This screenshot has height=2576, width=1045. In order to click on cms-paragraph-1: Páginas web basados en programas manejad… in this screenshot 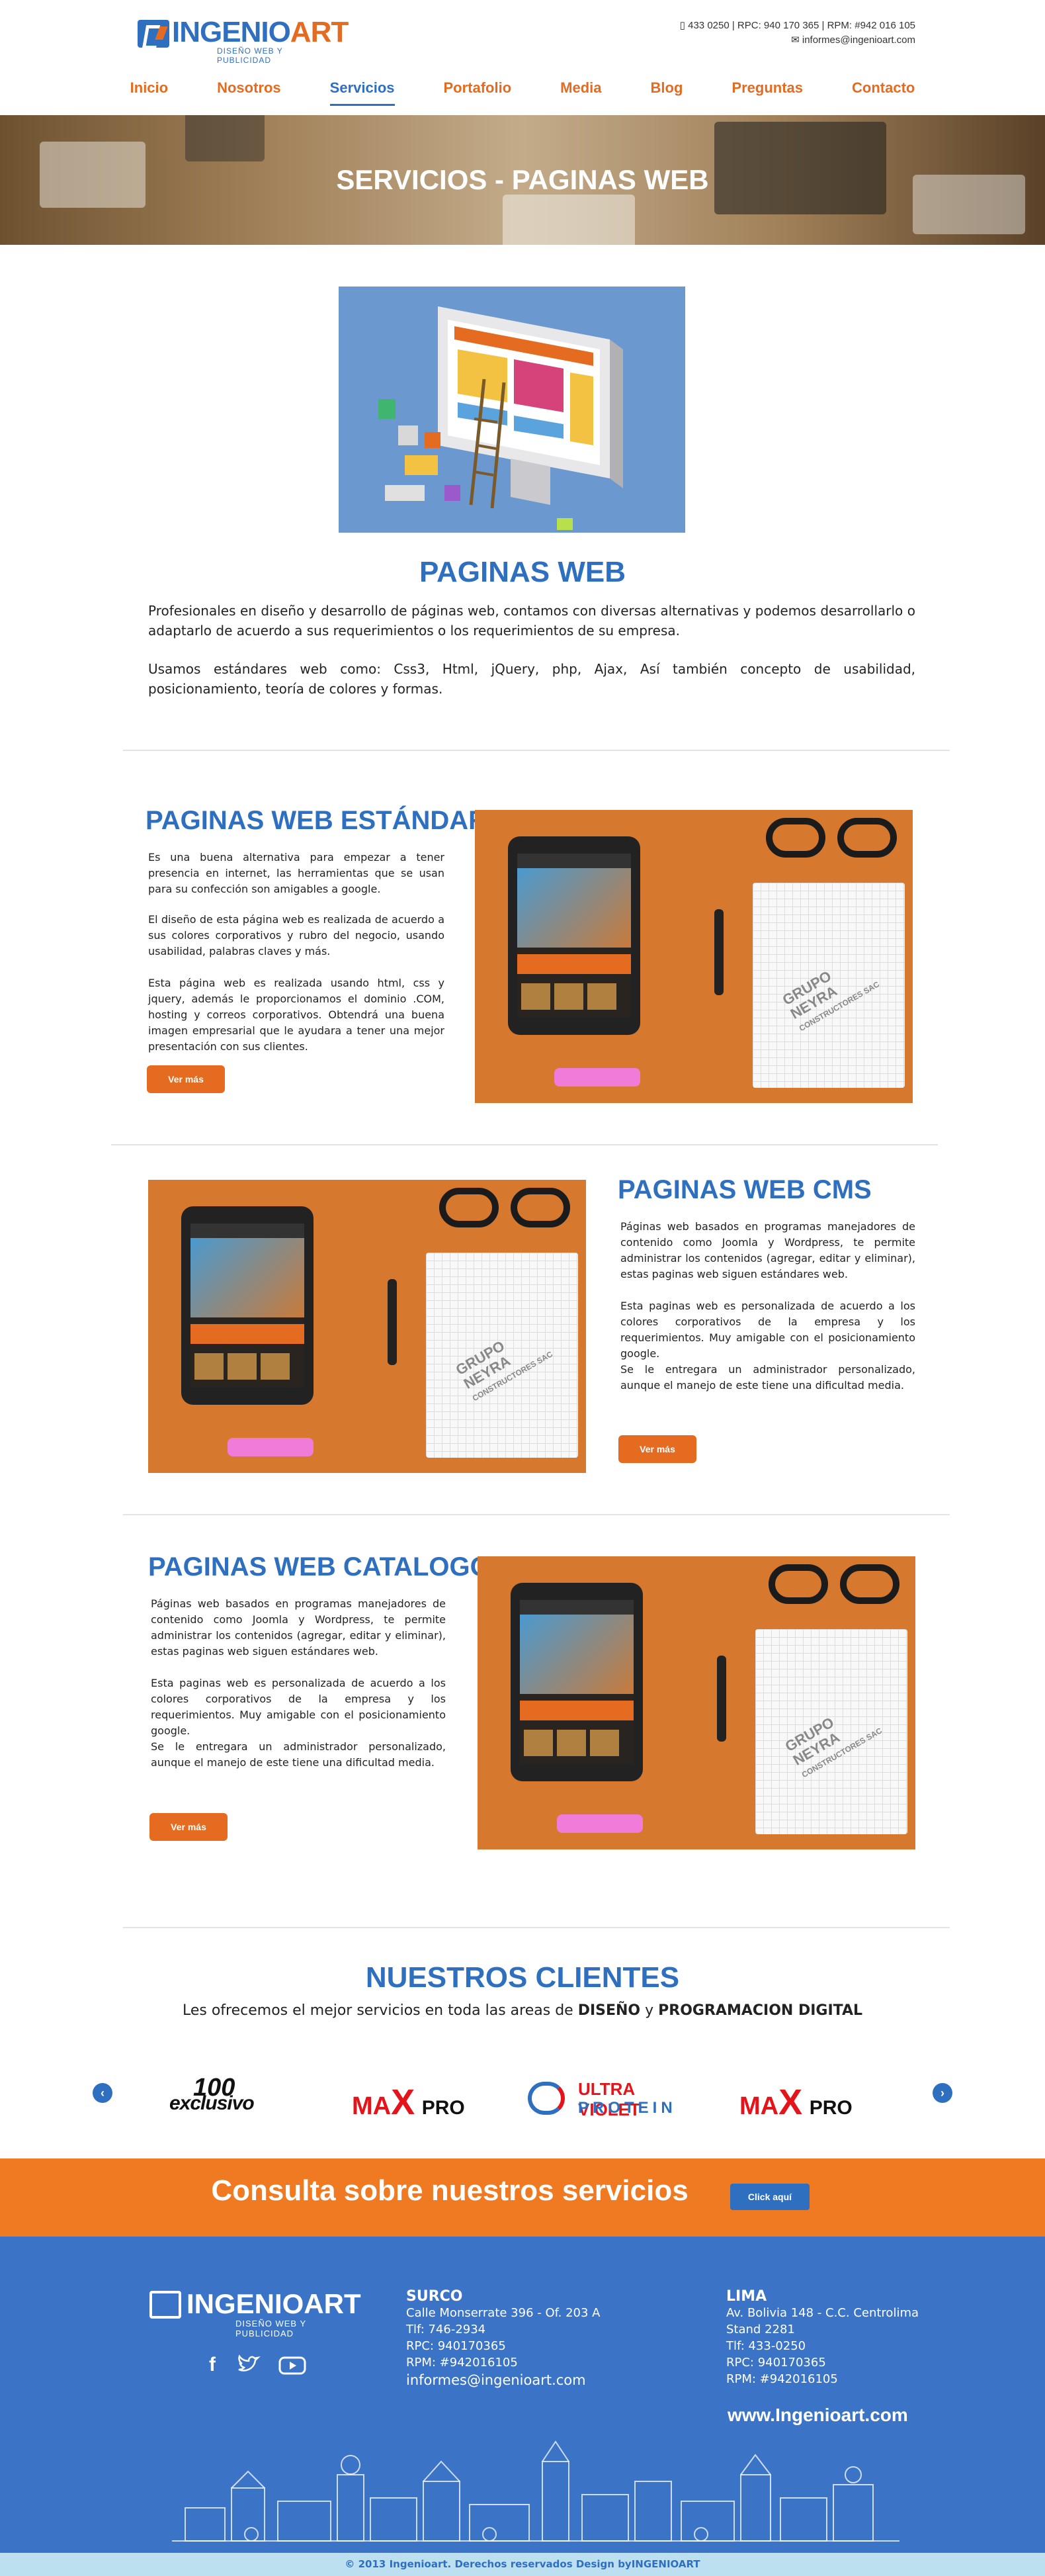, I will do `click(767, 1250)`.